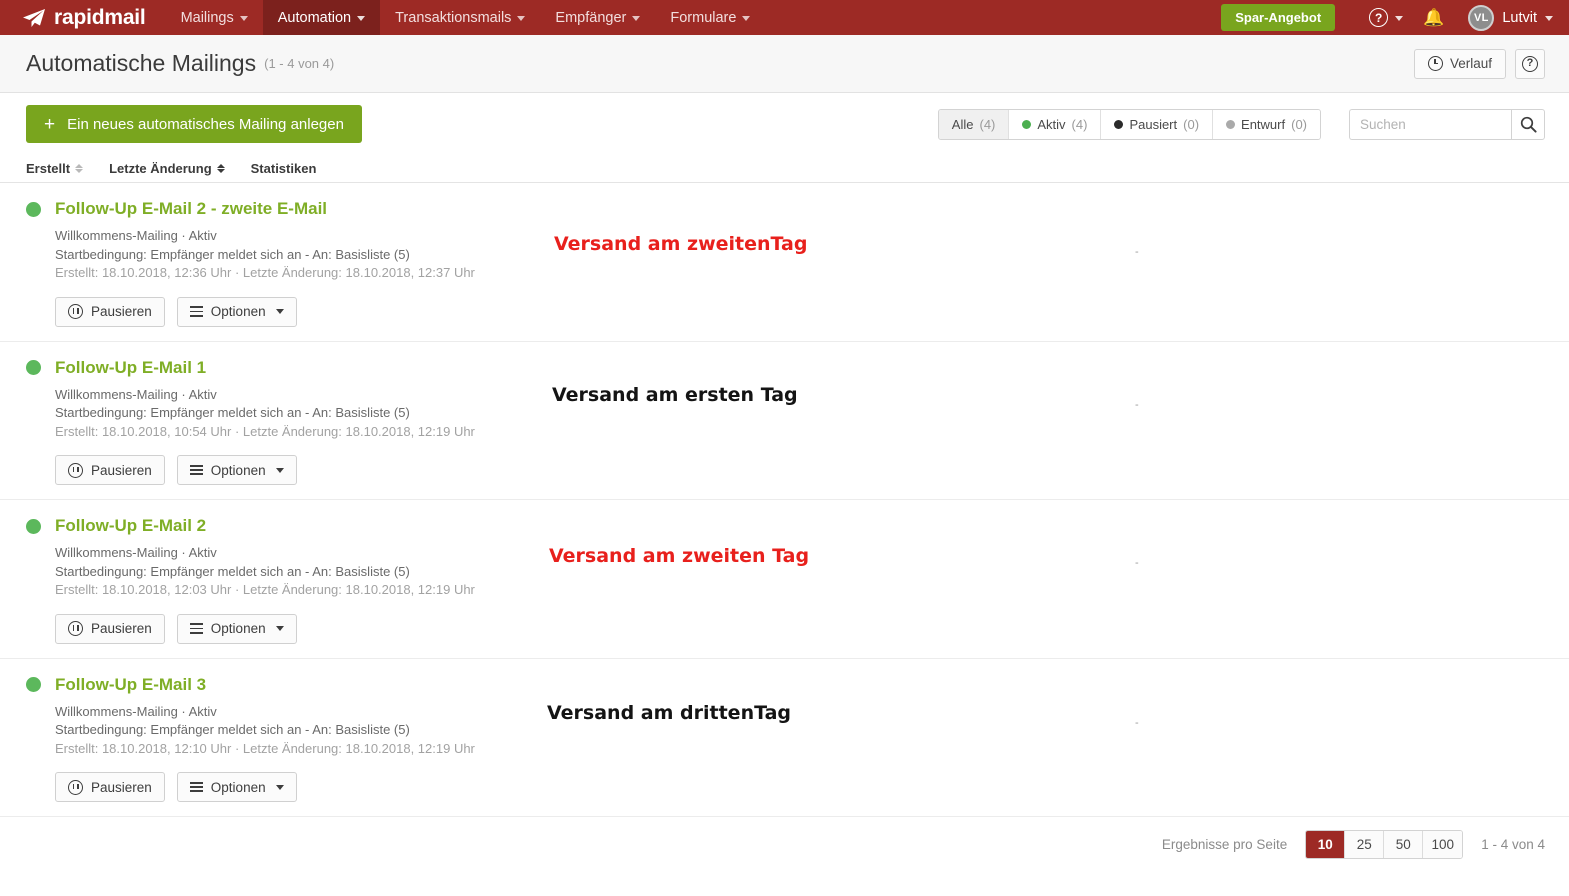  What do you see at coordinates (1157, 124) in the screenshot?
I see `filter-pausiert: Pausiert (0)` at bounding box center [1157, 124].